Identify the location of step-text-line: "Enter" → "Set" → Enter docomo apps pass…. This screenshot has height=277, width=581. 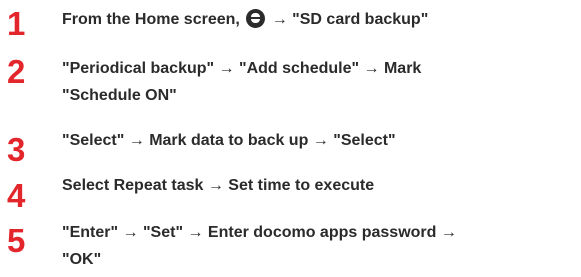
(259, 232).